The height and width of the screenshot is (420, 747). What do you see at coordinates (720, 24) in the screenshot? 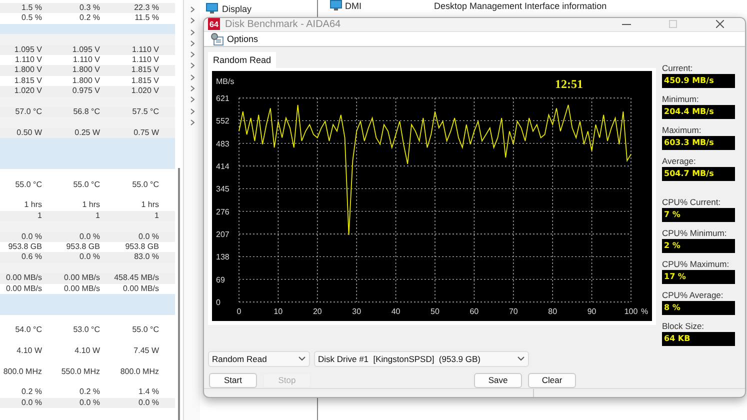
I see `close-icon` at bounding box center [720, 24].